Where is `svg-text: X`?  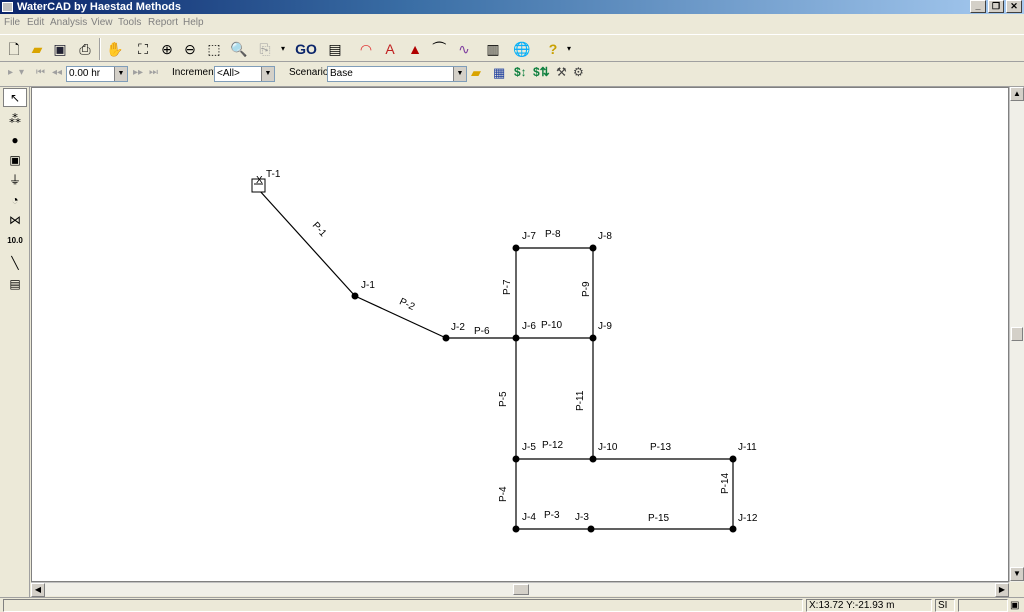 svg-text: X is located at coordinates (259, 180).